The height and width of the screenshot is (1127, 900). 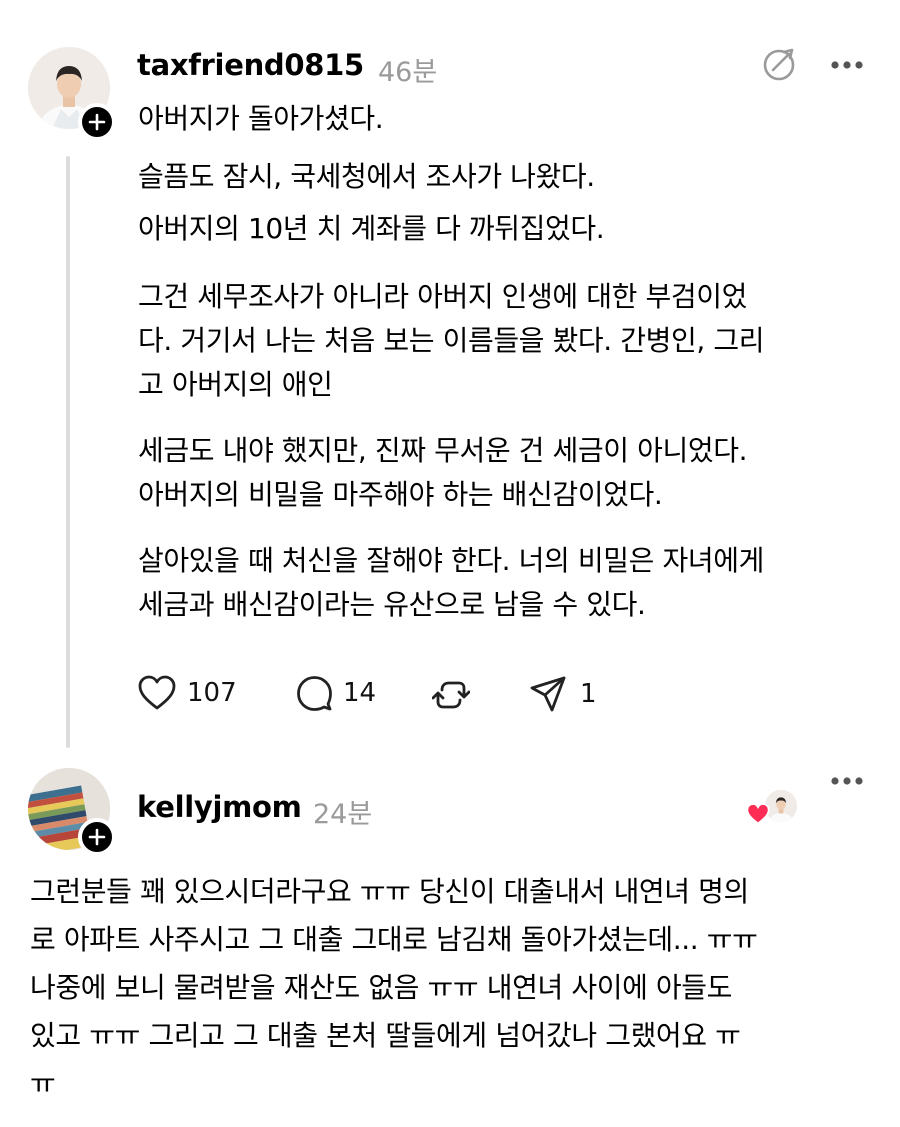 I want to click on repost-icon, so click(x=451, y=695).